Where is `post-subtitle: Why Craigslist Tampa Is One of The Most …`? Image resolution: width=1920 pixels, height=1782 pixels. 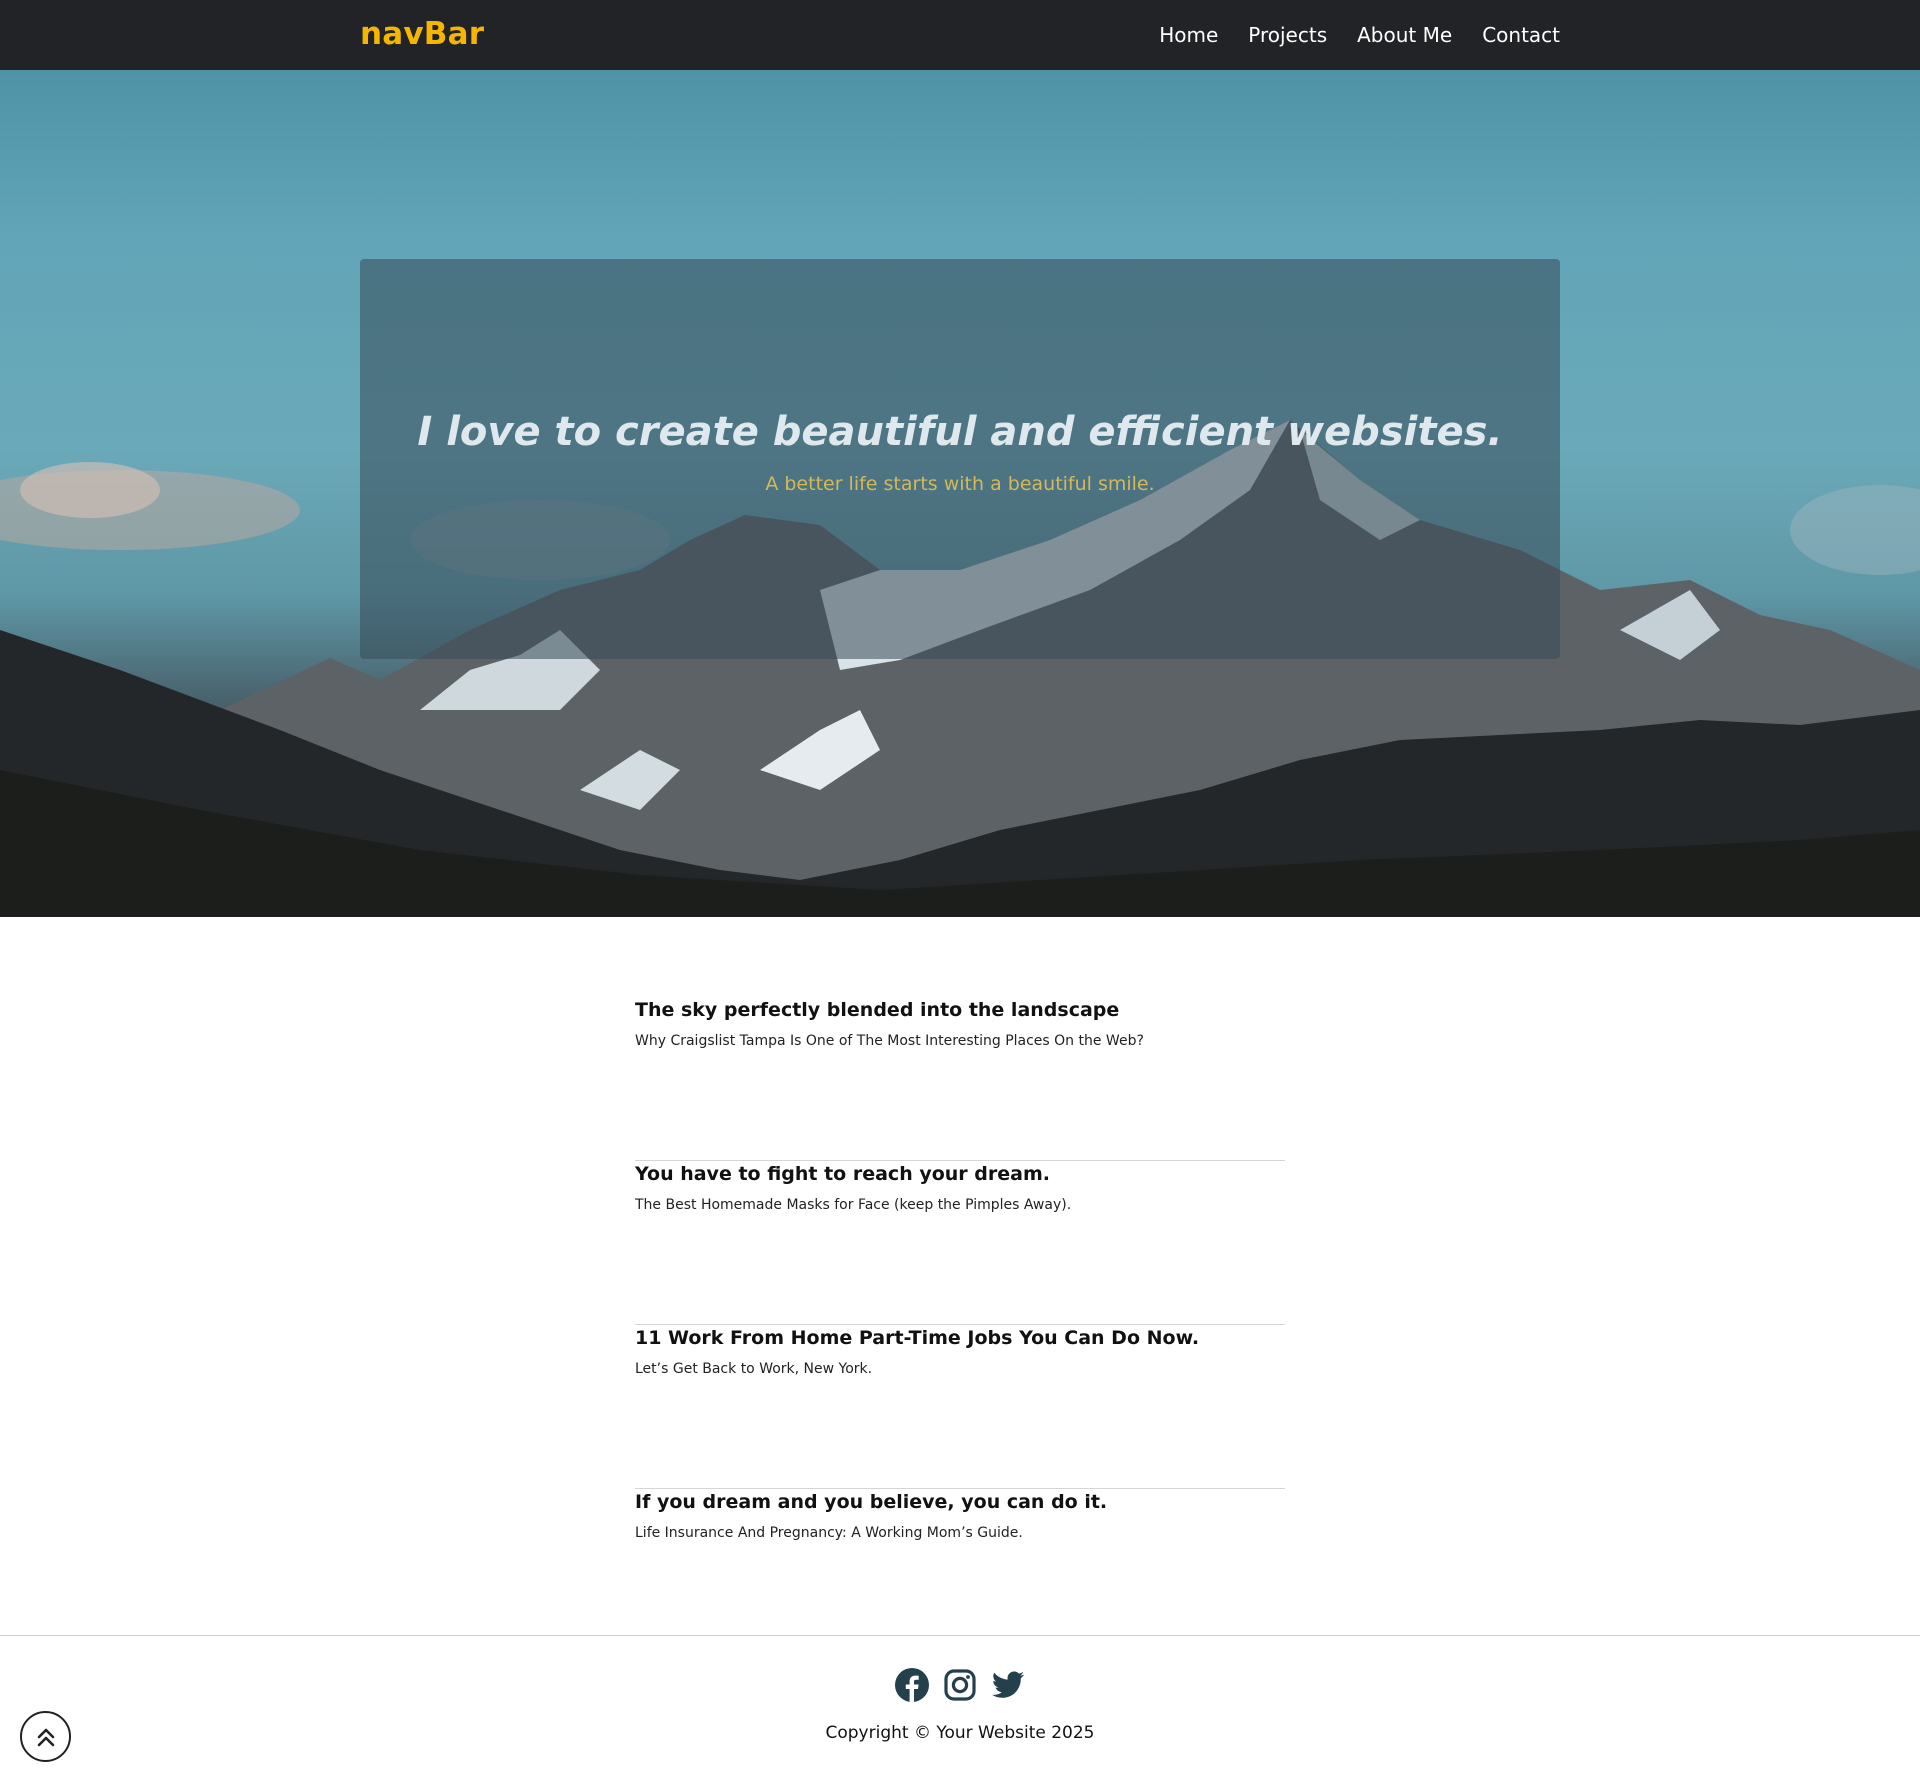 post-subtitle: Why Craigslist Tampa Is One of The Most … is located at coordinates (889, 1041).